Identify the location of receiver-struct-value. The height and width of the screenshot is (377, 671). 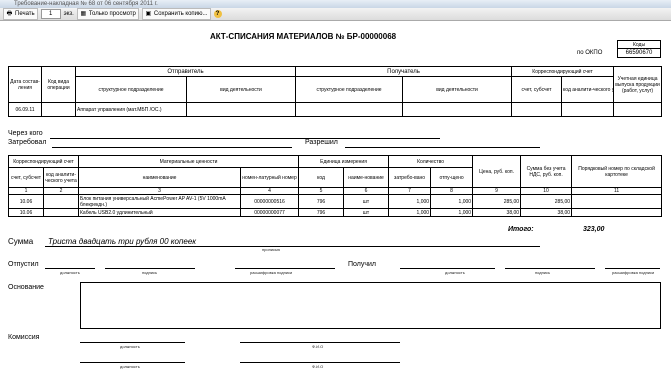
(349, 109).